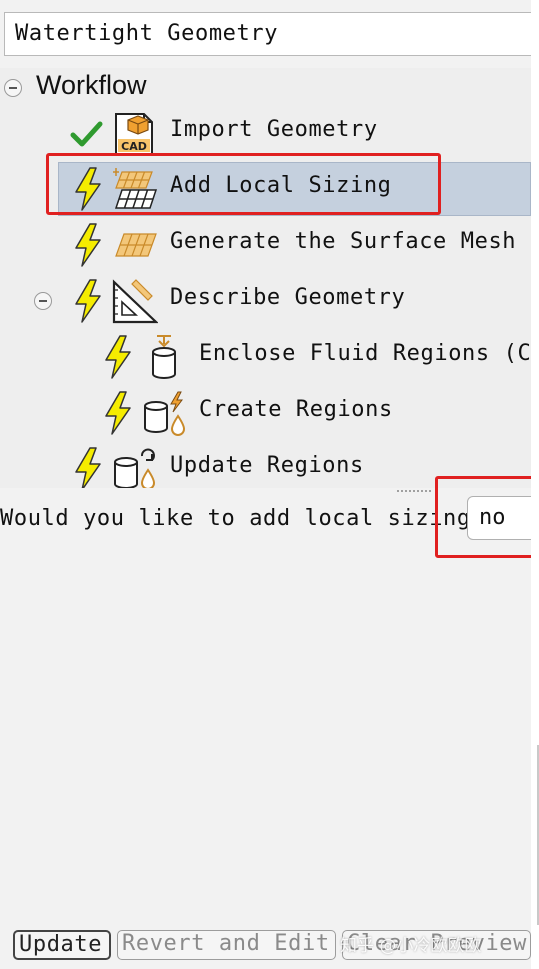  What do you see at coordinates (296, 409) in the screenshot?
I see `tree-item-label: Create Regions` at bounding box center [296, 409].